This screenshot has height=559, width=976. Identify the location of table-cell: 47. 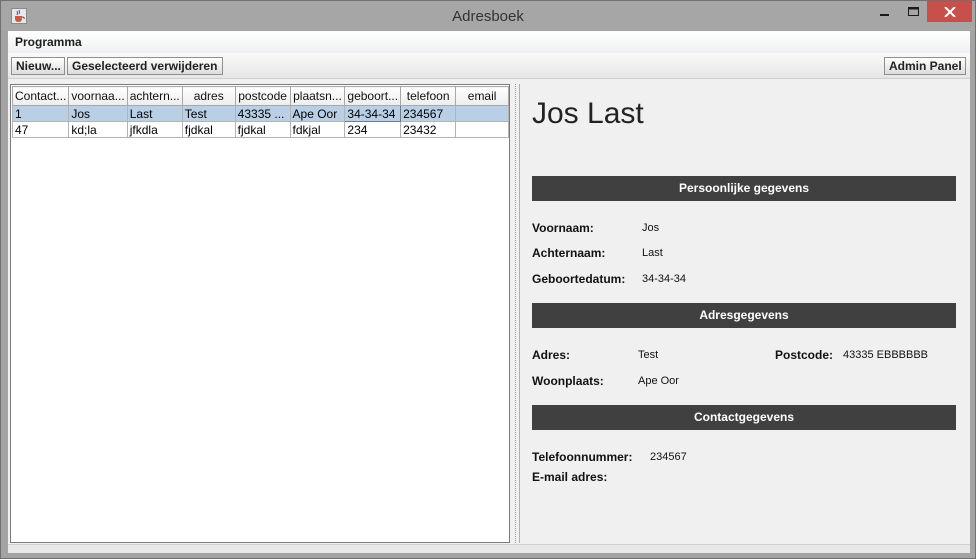
(40, 129).